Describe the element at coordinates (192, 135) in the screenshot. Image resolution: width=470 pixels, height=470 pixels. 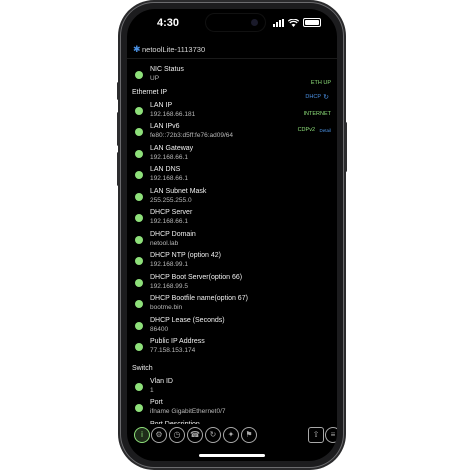
I see `item-value: fe80::72b3:d5ff:fe76:ad09/64` at that location.